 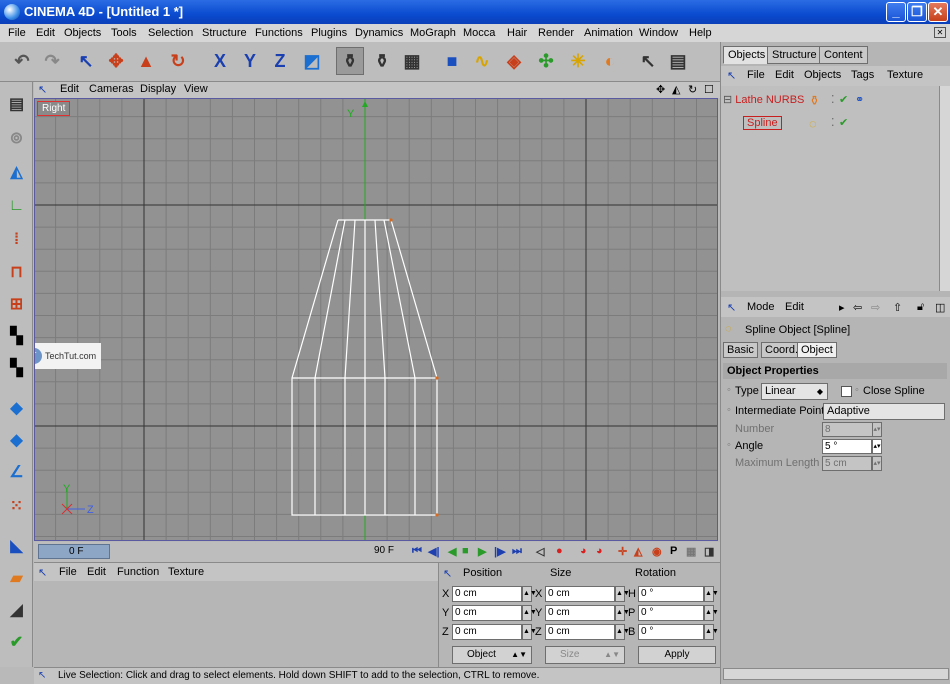 What do you see at coordinates (492, 655) in the screenshot?
I see `coordinate-mode-dropdown: Object ▲▼` at bounding box center [492, 655].